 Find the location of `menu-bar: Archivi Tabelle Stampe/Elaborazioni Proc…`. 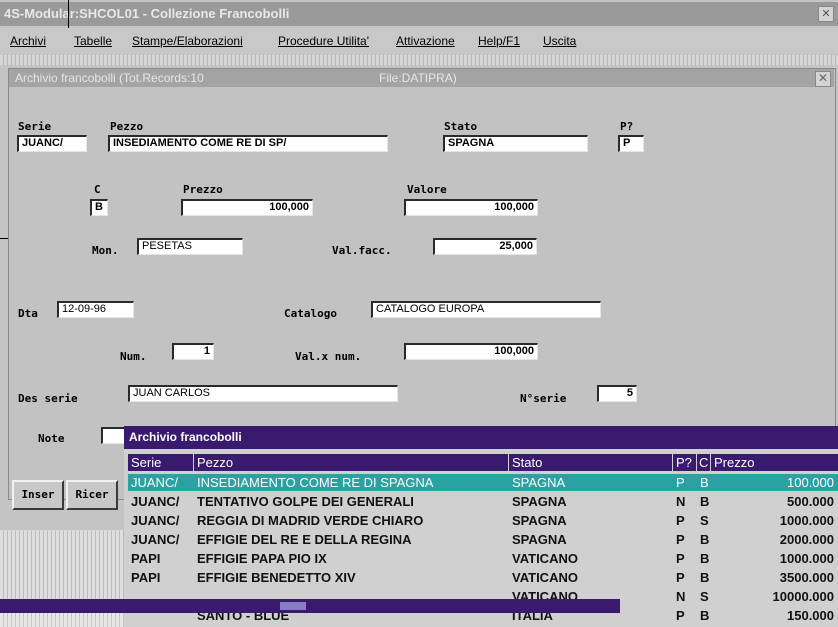

menu-bar: Archivi Tabelle Stampe/Elaborazioni Proc… is located at coordinates (419, 41).